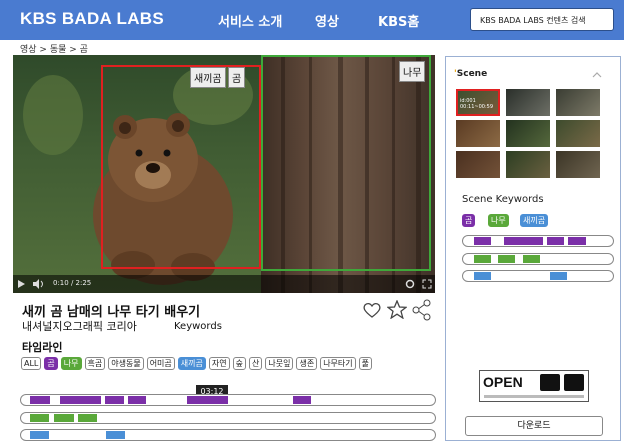 This screenshot has width=624, height=441. Describe the element at coordinates (503, 382) in the screenshot. I see `open-license-text: OPEN` at that location.